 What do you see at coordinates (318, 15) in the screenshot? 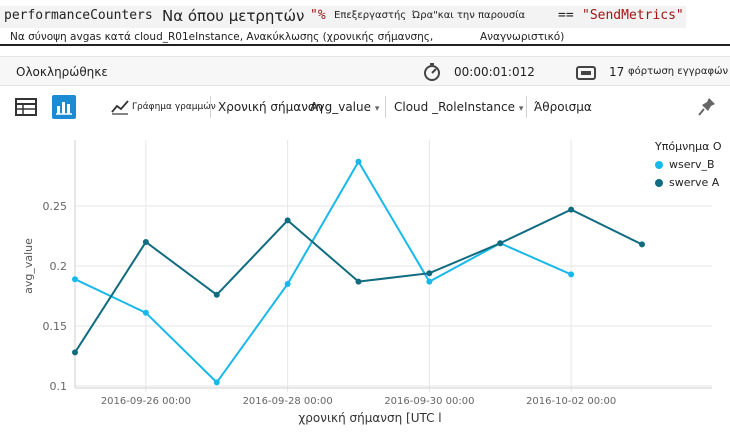
I see `query-percent: "%` at bounding box center [318, 15].